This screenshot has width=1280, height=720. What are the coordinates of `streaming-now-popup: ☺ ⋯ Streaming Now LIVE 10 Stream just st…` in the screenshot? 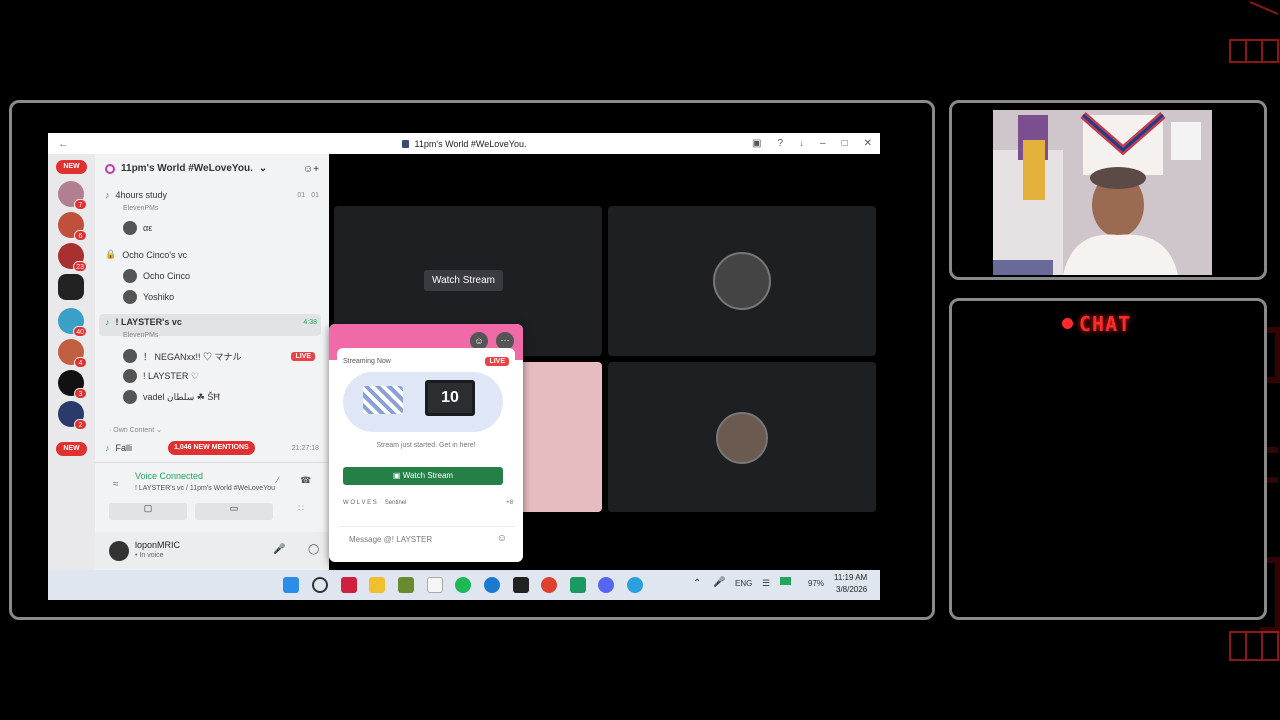 It's located at (426, 443).